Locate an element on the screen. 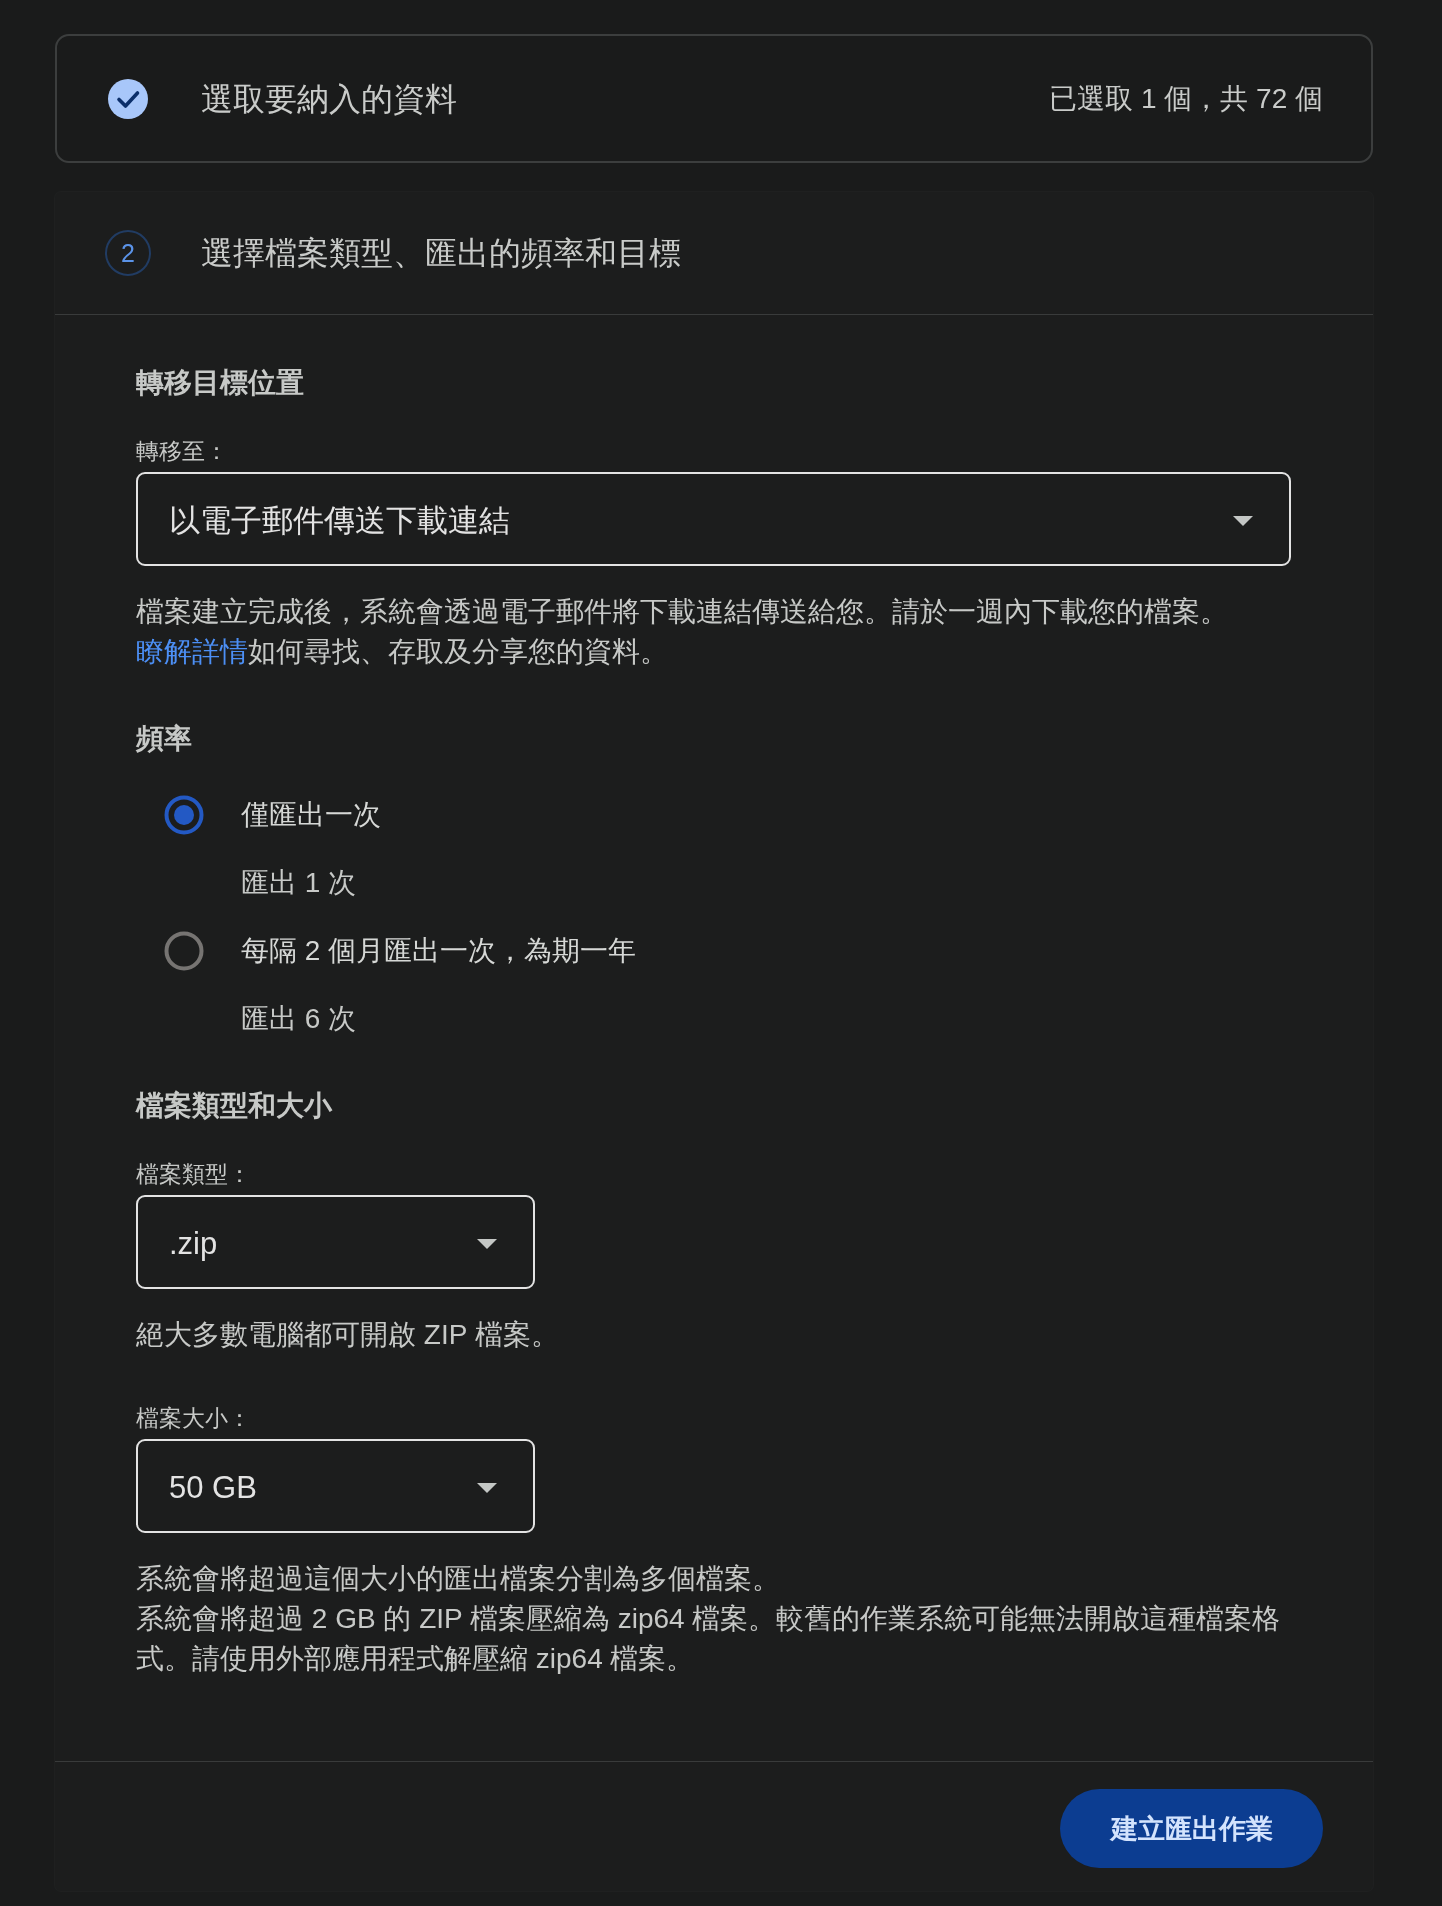  step-title: 選擇檔案類型、匯出的頻率和目標 is located at coordinates (441, 253).